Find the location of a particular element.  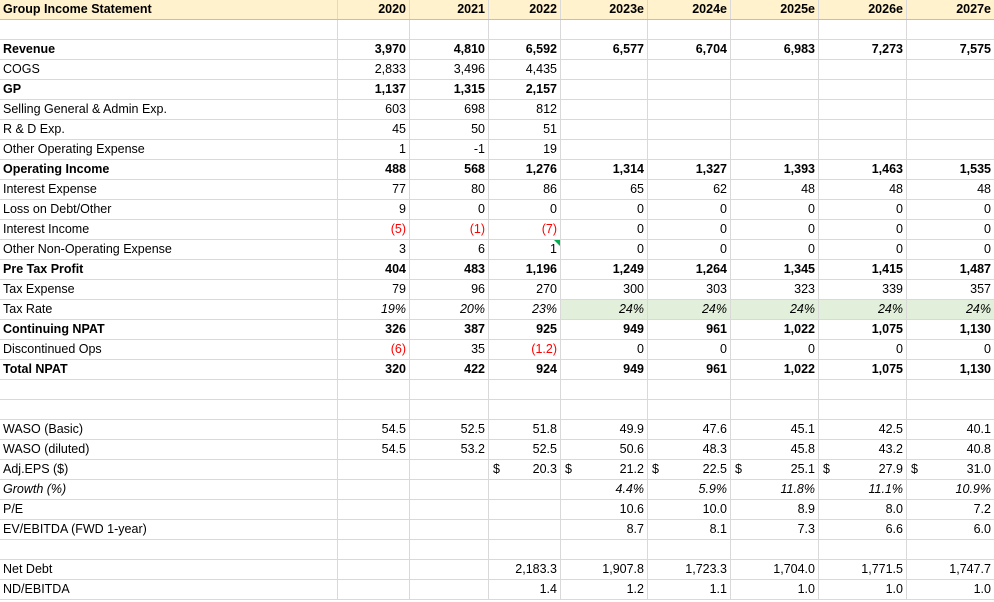

year-header: 2022 is located at coordinates (525, 9).